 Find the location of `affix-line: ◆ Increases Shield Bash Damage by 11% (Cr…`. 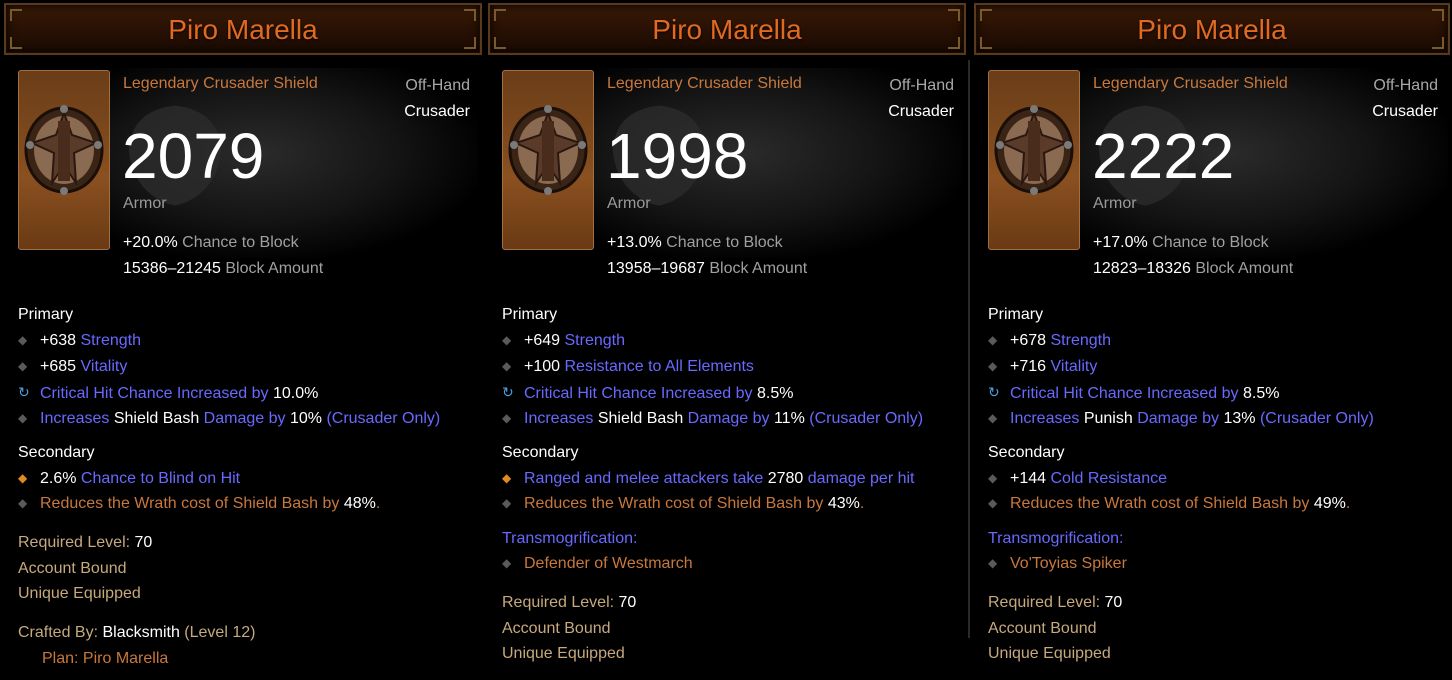

affix-line: ◆ Increases Shield Bash Damage by 11% (Cr… is located at coordinates (713, 418).